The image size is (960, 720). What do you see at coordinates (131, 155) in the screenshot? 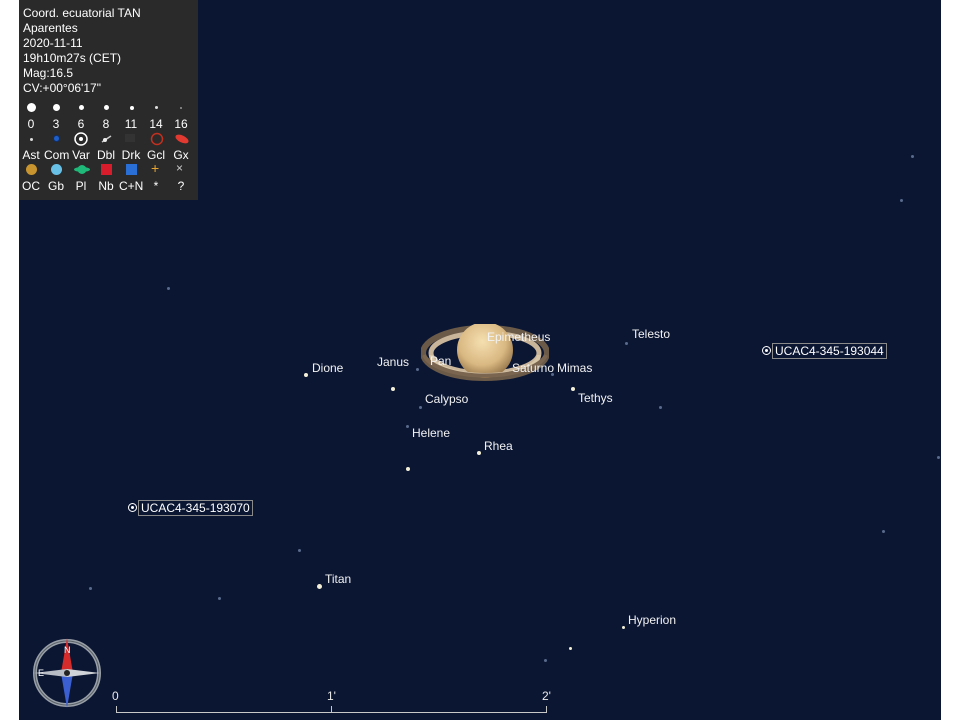
I see `type-label: Drk` at bounding box center [131, 155].